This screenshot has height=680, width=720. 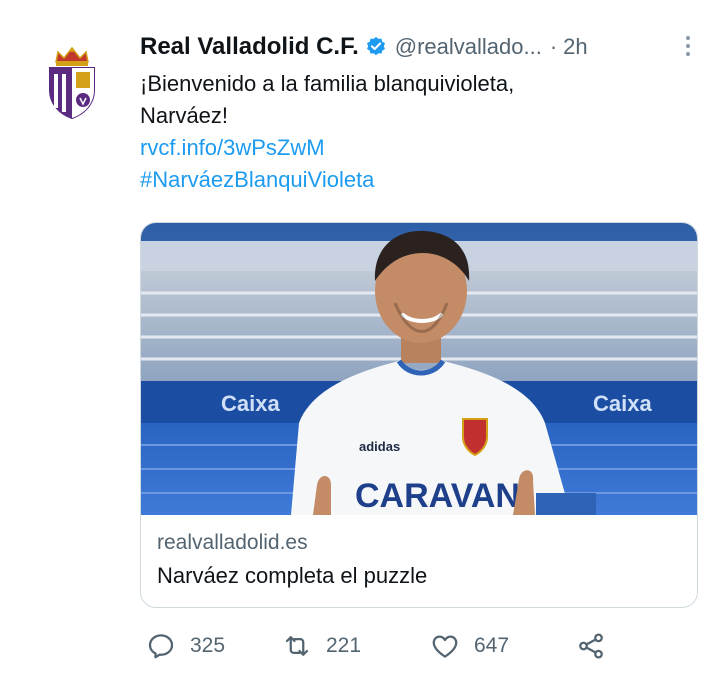 What do you see at coordinates (250, 403) in the screenshot?
I see `banner-text-left: Caixa` at bounding box center [250, 403].